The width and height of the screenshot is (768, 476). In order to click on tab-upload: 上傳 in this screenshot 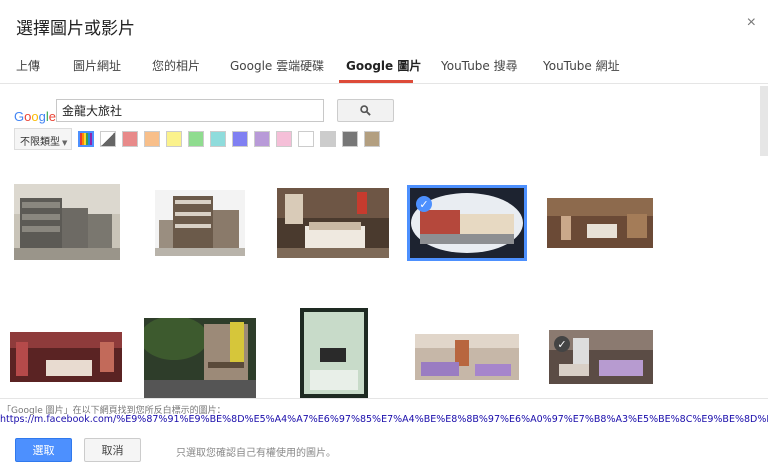, I will do `click(28, 65)`.